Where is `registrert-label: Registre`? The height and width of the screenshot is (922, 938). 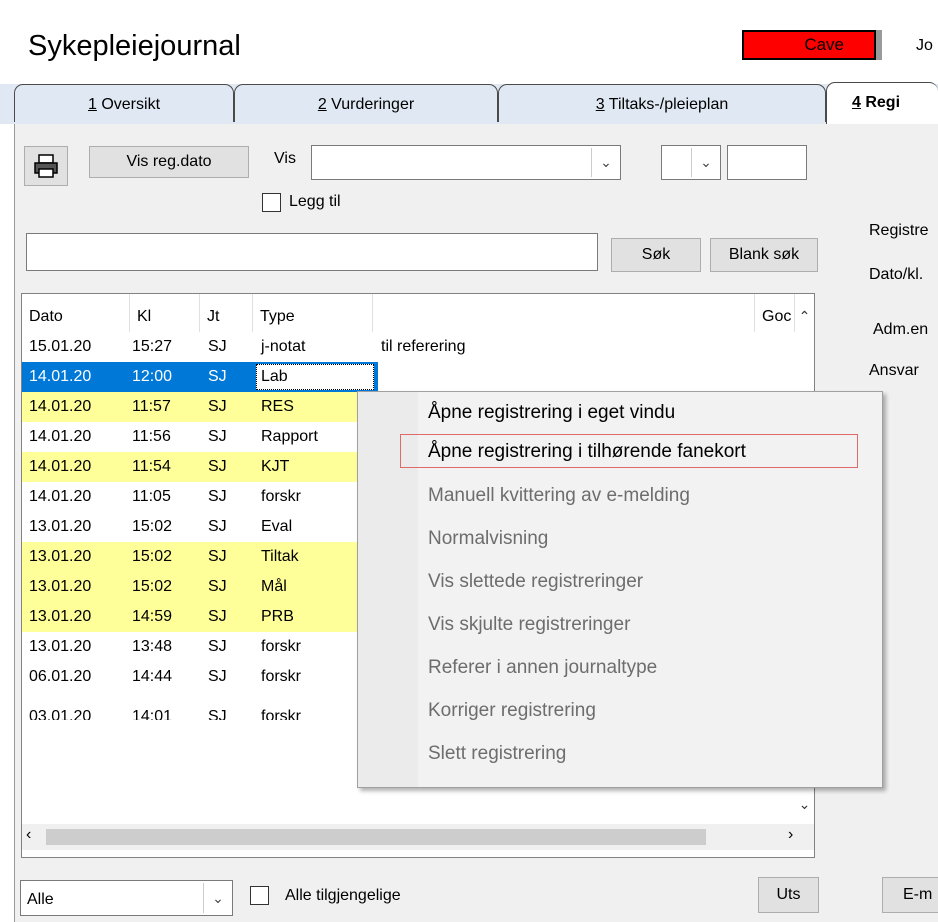
registrert-label: Registre is located at coordinates (899, 230).